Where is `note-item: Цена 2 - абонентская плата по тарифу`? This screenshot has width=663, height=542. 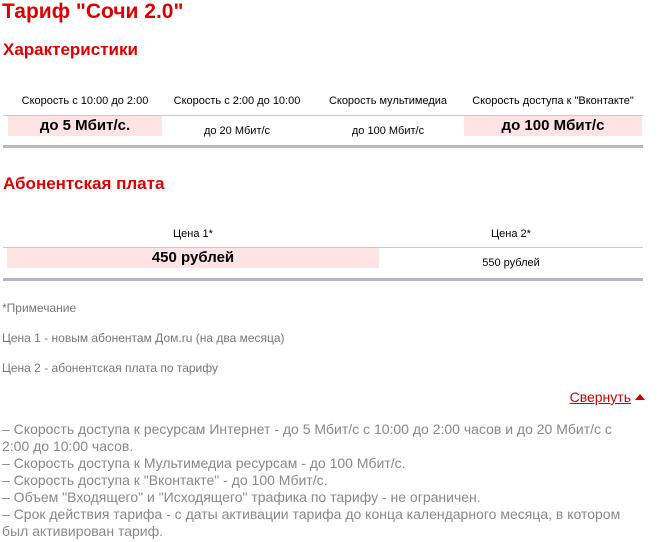
note-item: Цена 2 - абонентская плата по тарифу is located at coordinates (110, 368).